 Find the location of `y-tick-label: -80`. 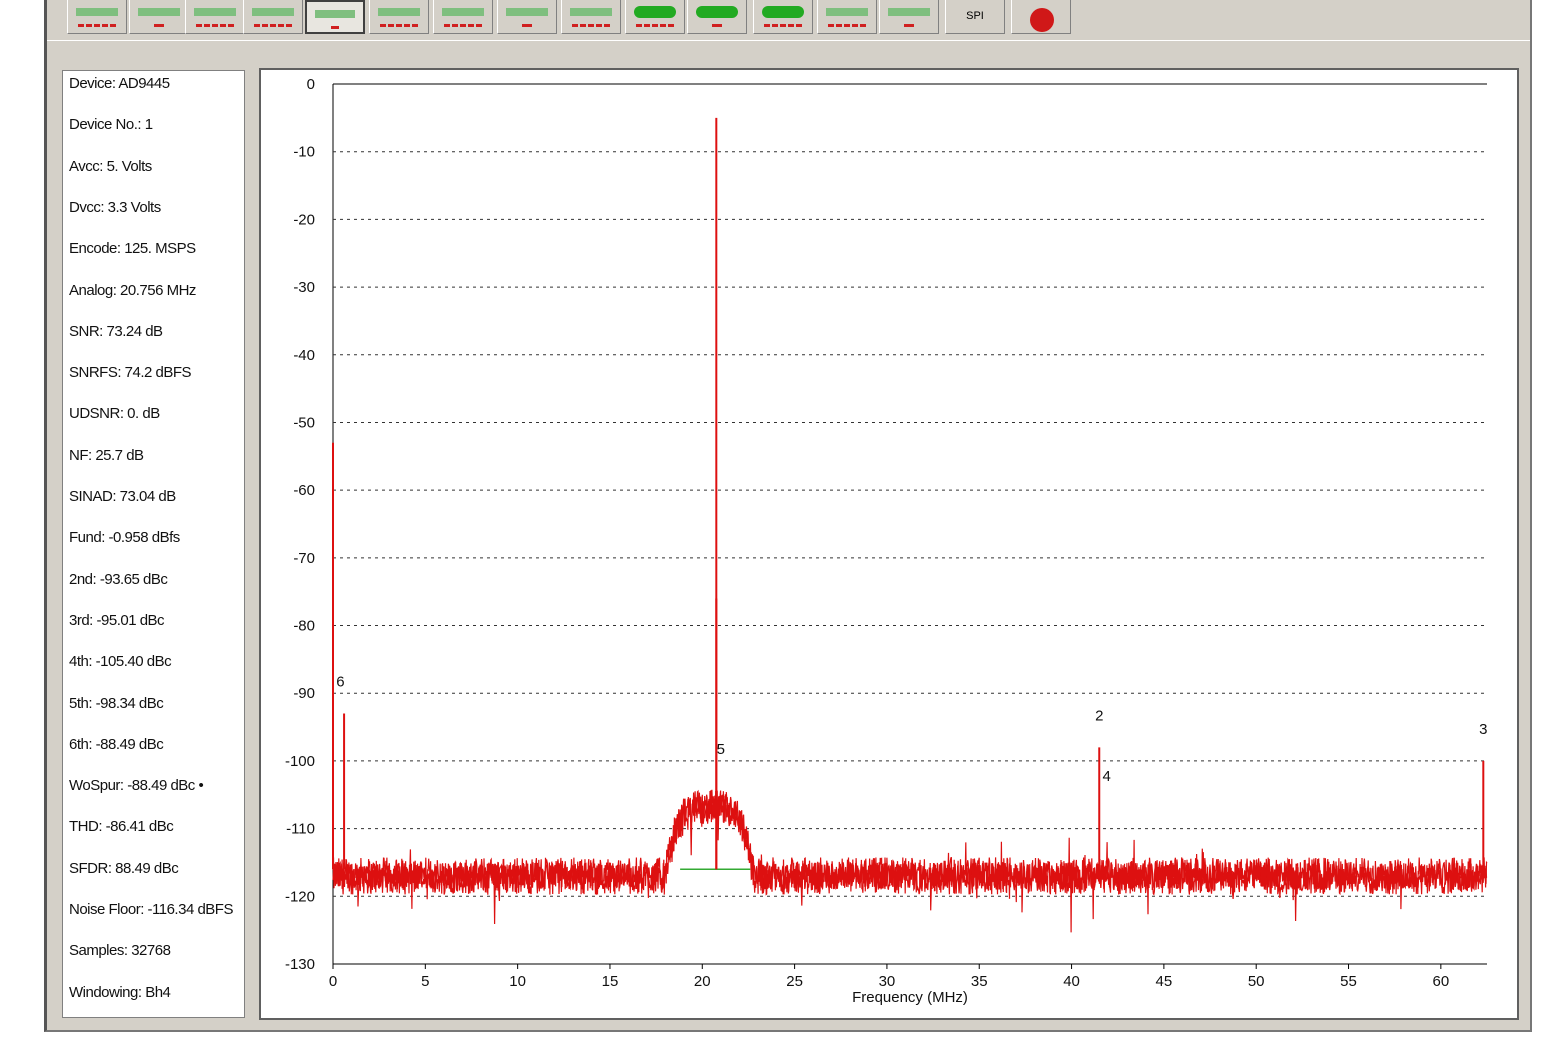

y-tick-label: -80 is located at coordinates (304, 626).